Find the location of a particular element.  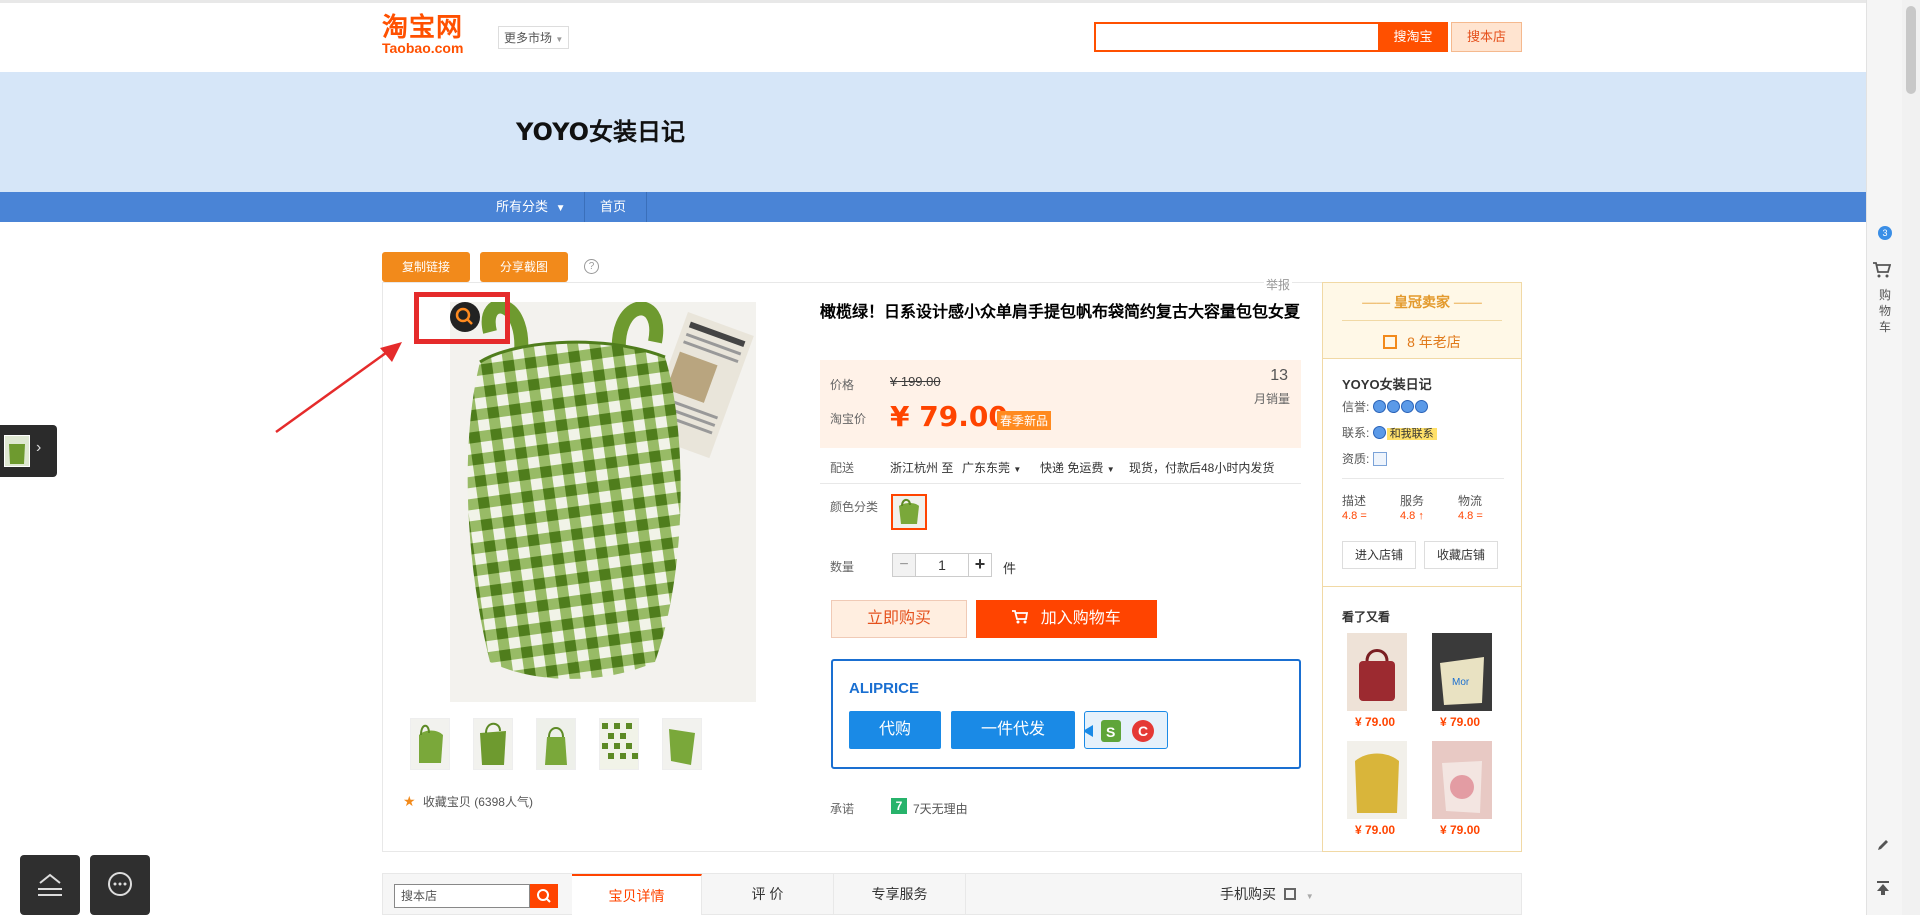

quantity-increase-button: + is located at coordinates (980, 565).